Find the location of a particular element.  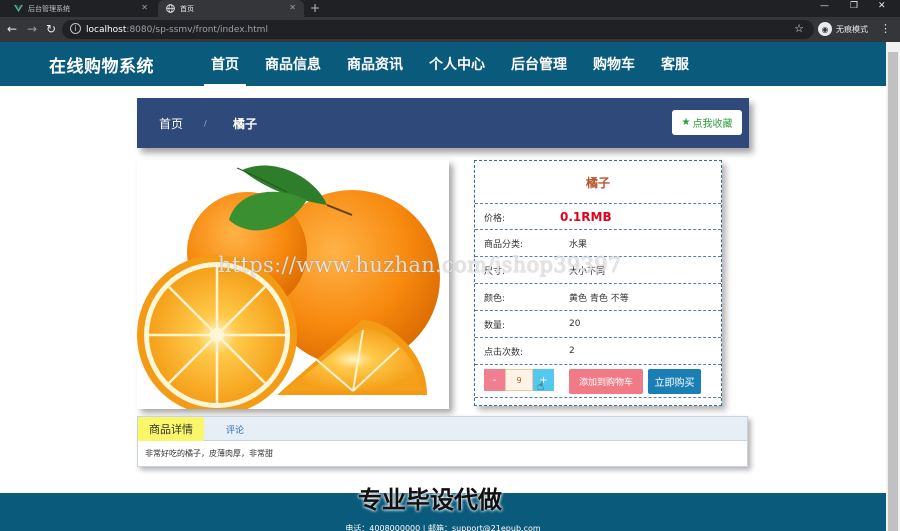

add-to-cart-button: 添加到购物车 is located at coordinates (606, 381).